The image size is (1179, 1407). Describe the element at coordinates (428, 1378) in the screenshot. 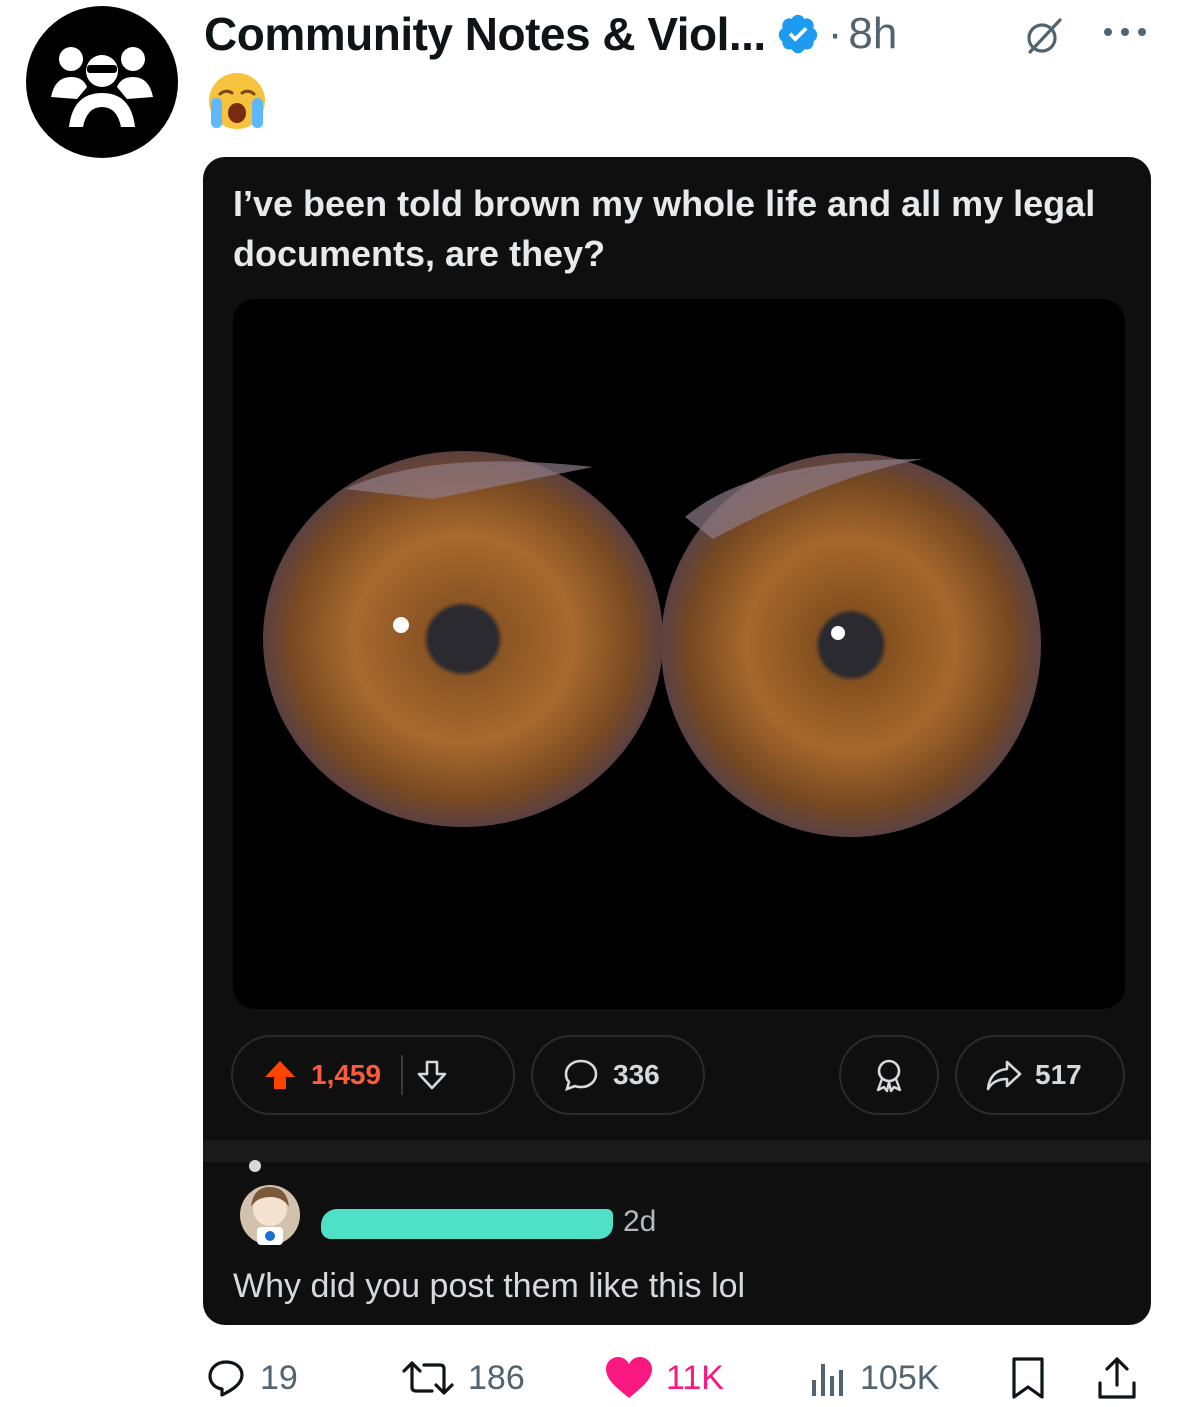

I see `repost-icon` at that location.